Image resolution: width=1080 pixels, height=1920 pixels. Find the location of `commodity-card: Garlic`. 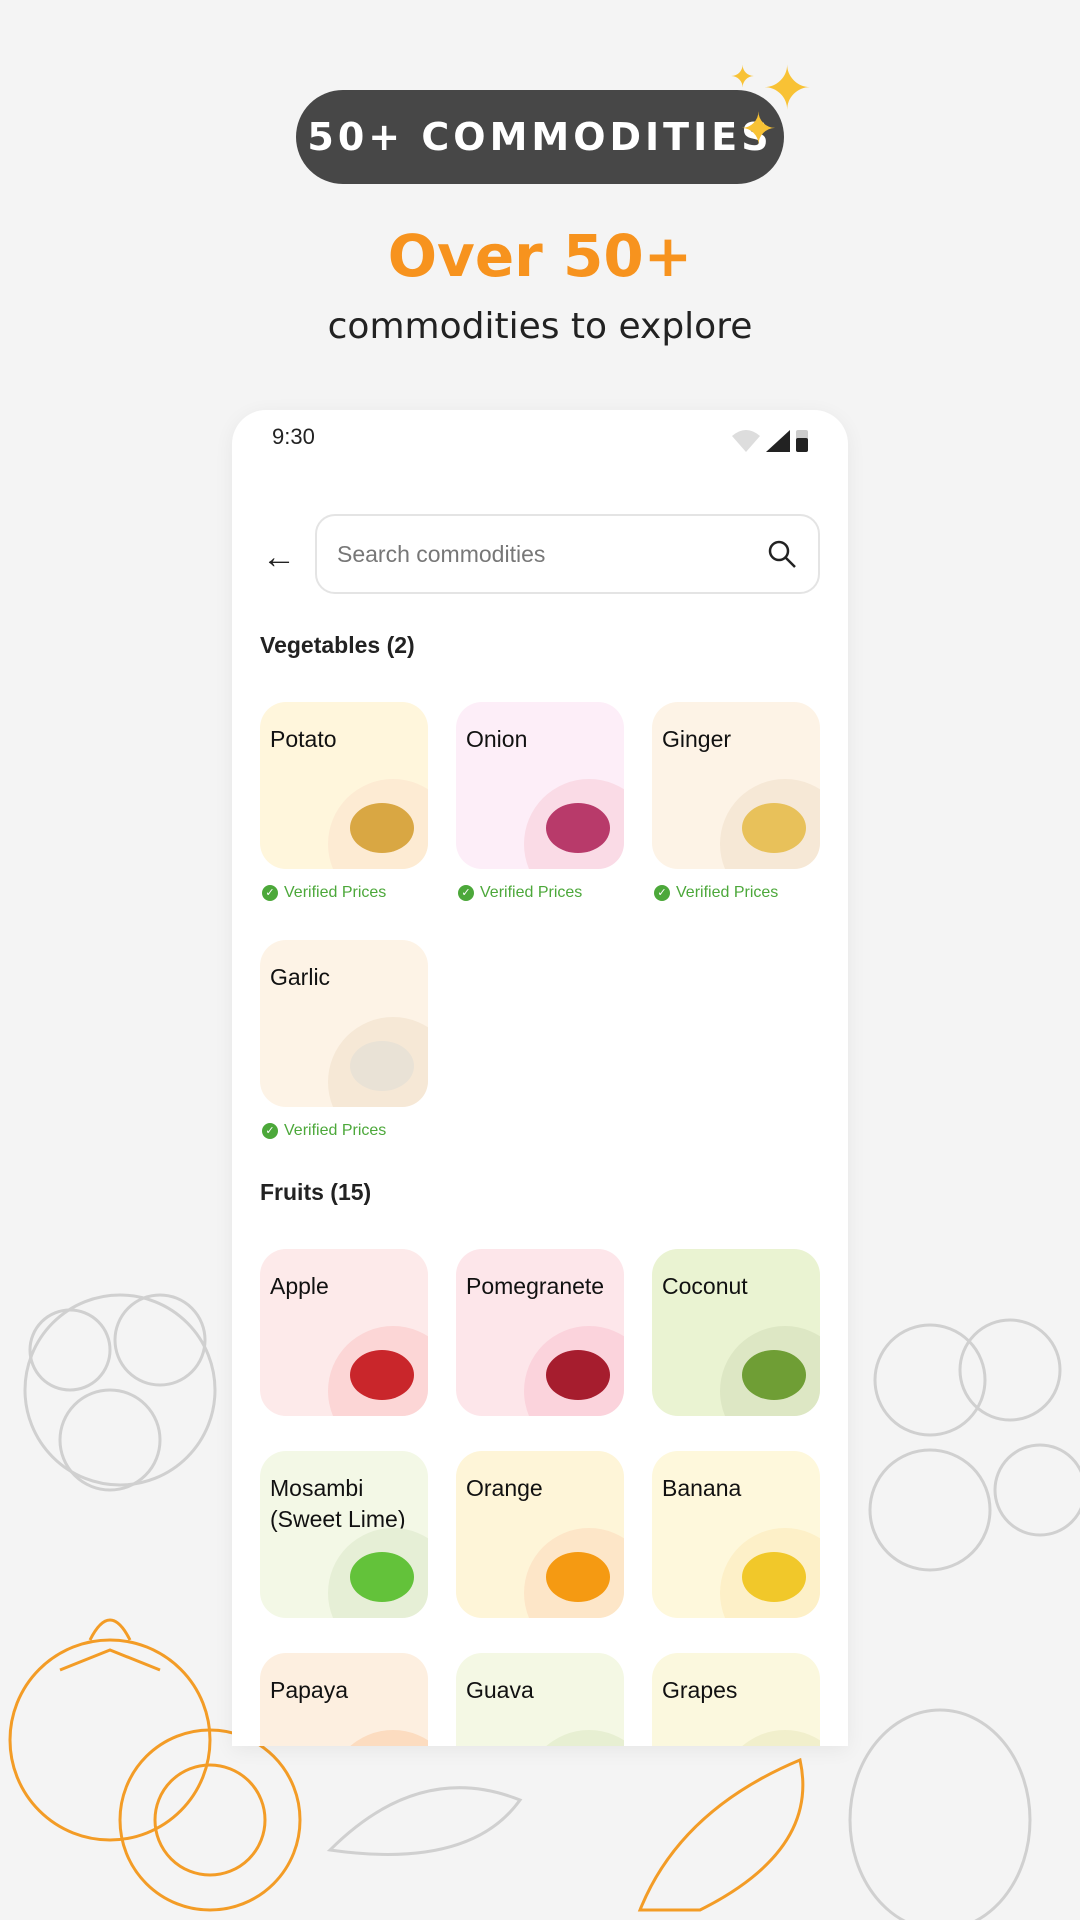

commodity-card: Garlic is located at coordinates (344, 1023).